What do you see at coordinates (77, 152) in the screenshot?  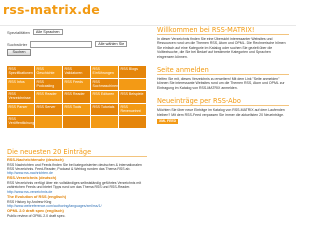 I see `newest-entries-title: Die neuesten 20 Einträge` at bounding box center [77, 152].